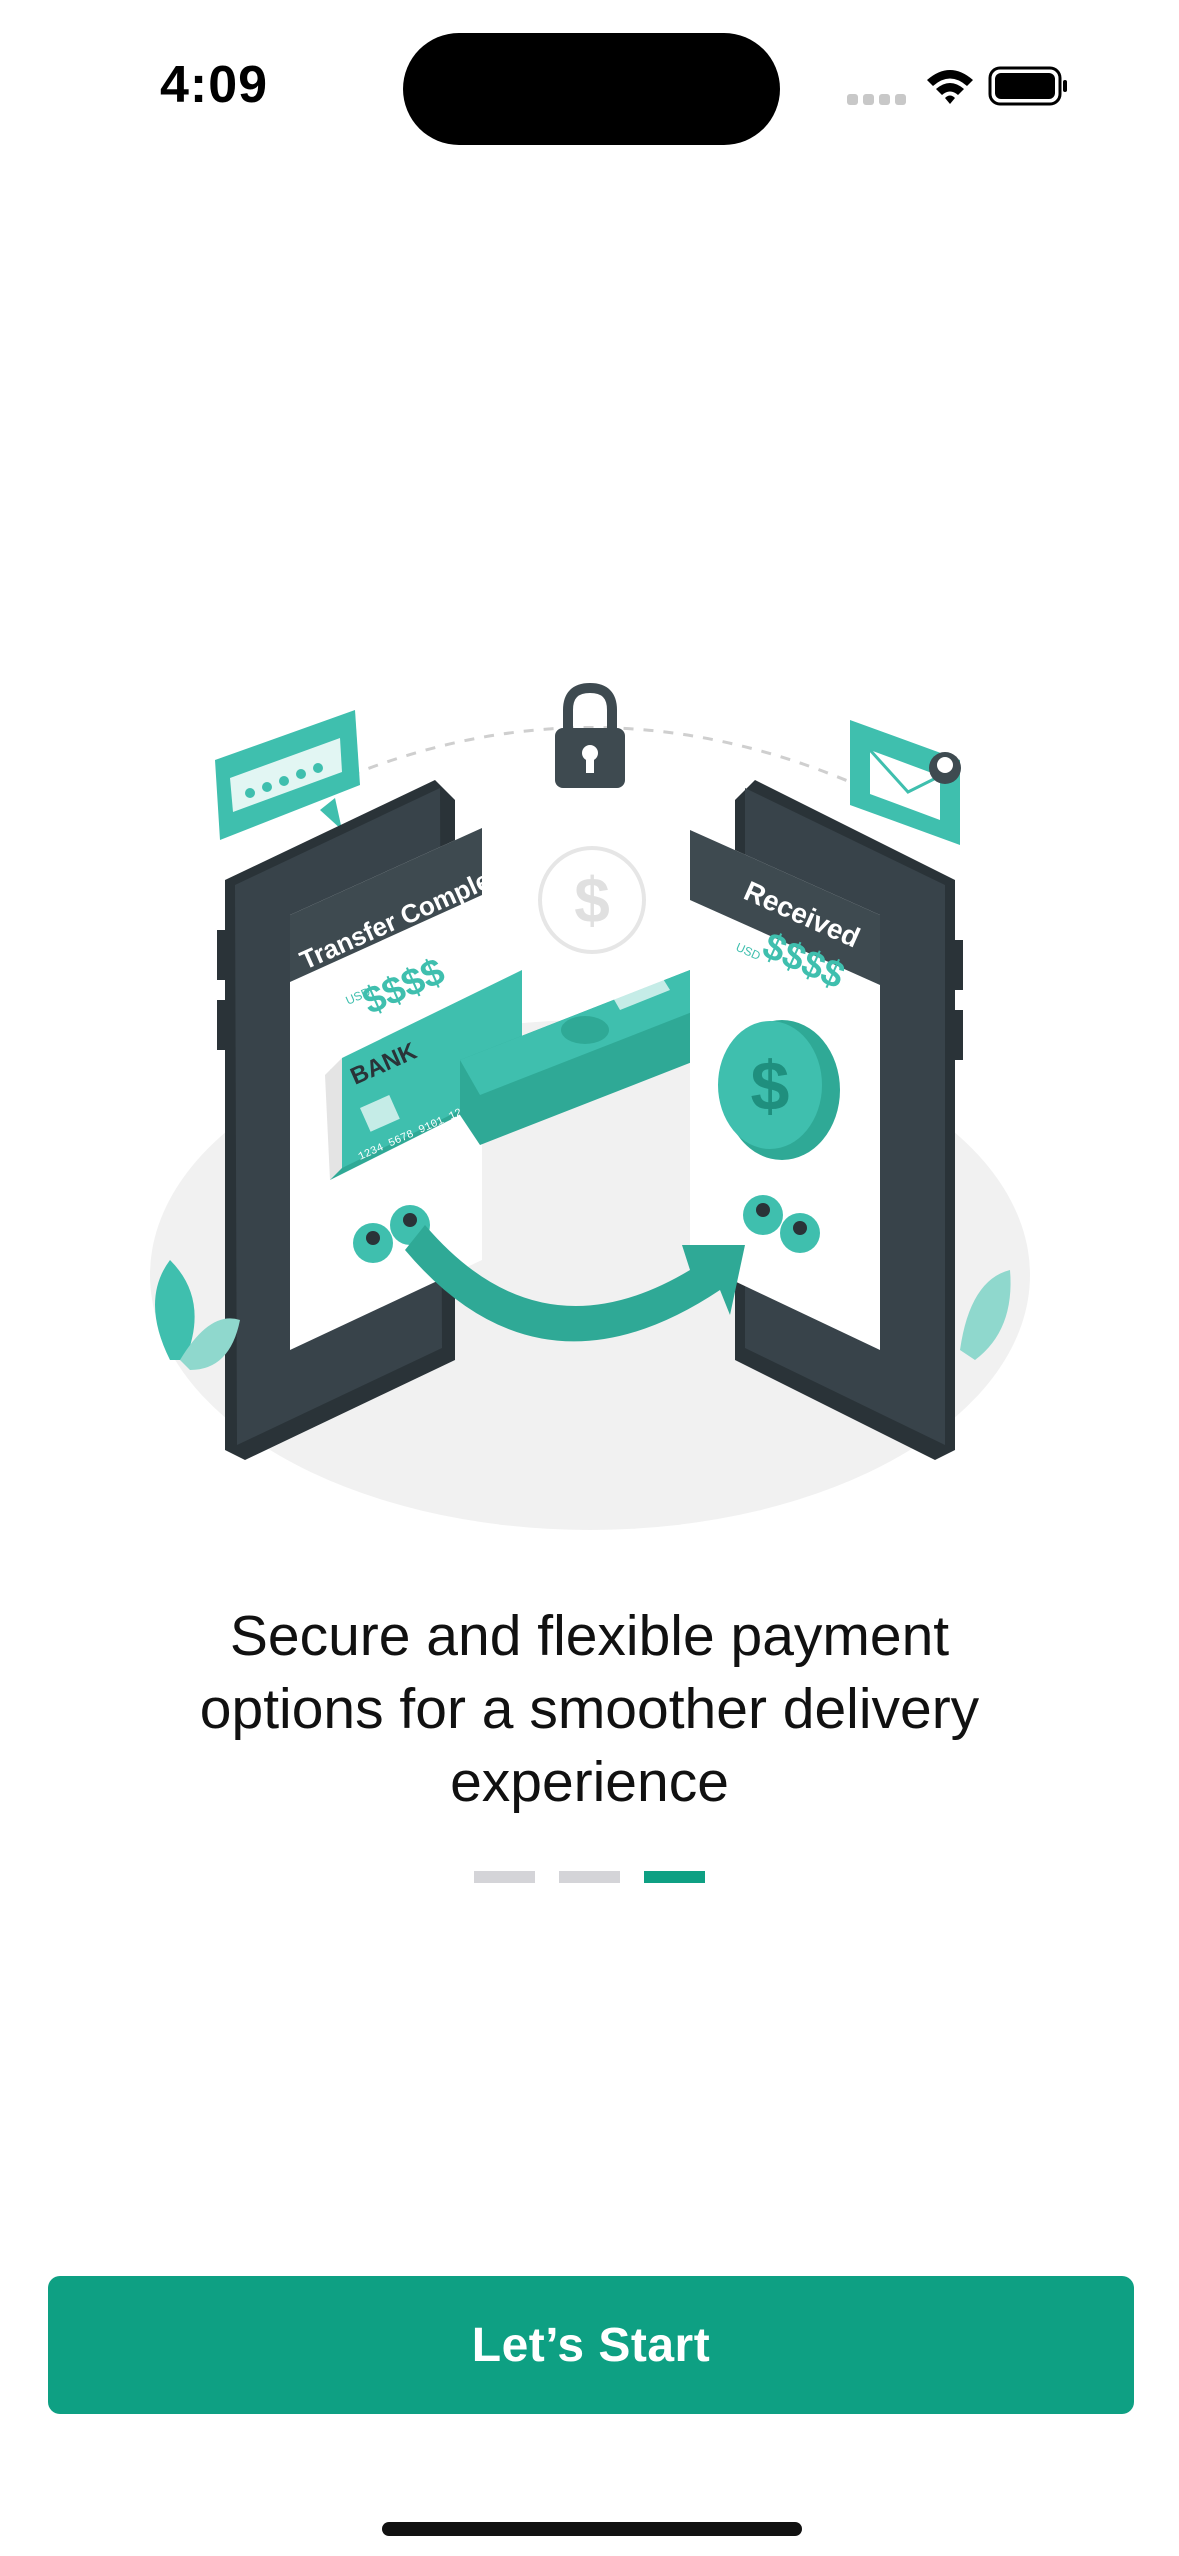 Image resolution: width=1179 pixels, height=2556 pixels. Describe the element at coordinates (905, 782) in the screenshot. I see `mail-notification-icon` at that location.